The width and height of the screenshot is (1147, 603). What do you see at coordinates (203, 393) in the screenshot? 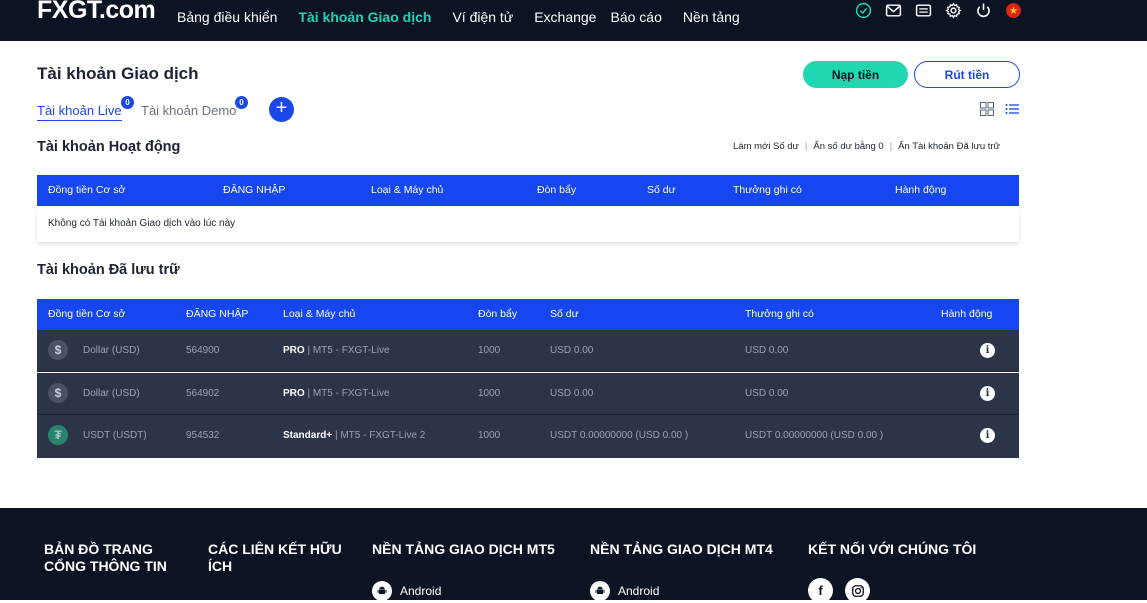
I see `login-cell: 564902` at bounding box center [203, 393].